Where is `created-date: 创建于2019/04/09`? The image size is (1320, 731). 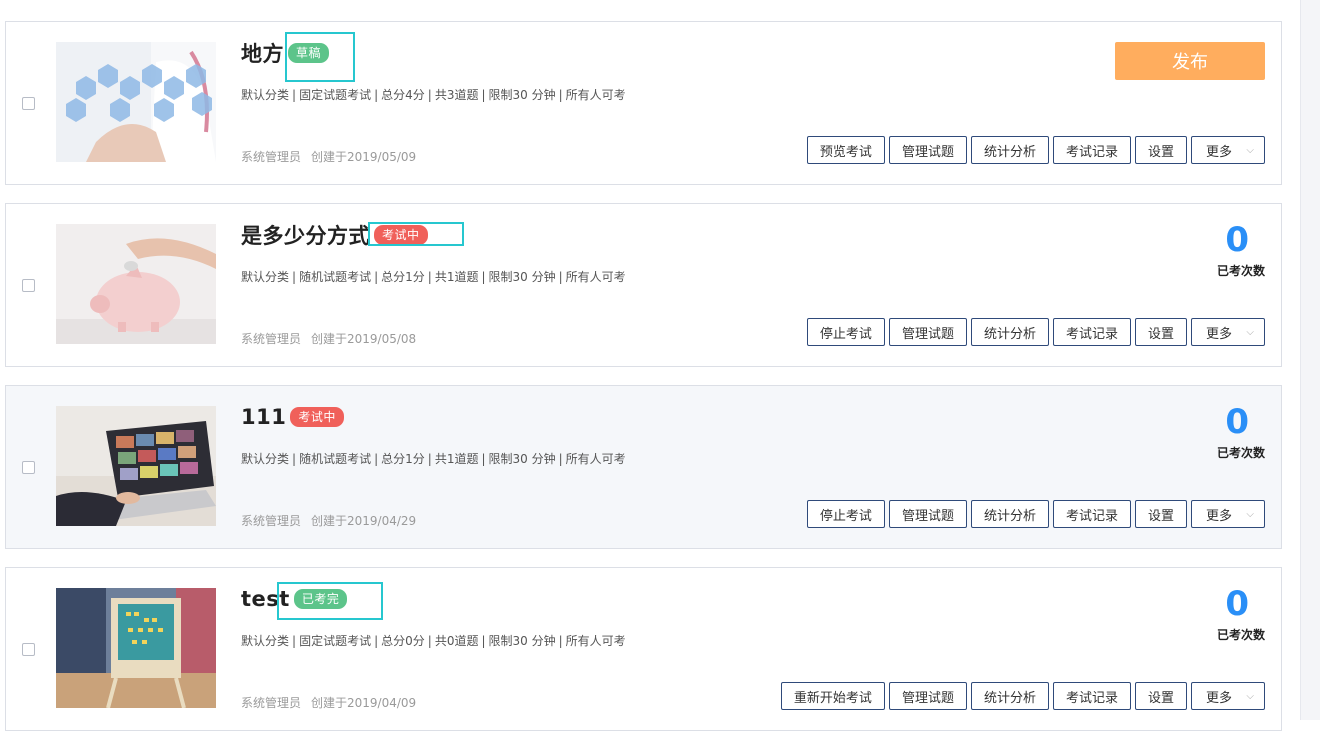 created-date: 创建于2019/04/09 is located at coordinates (364, 703).